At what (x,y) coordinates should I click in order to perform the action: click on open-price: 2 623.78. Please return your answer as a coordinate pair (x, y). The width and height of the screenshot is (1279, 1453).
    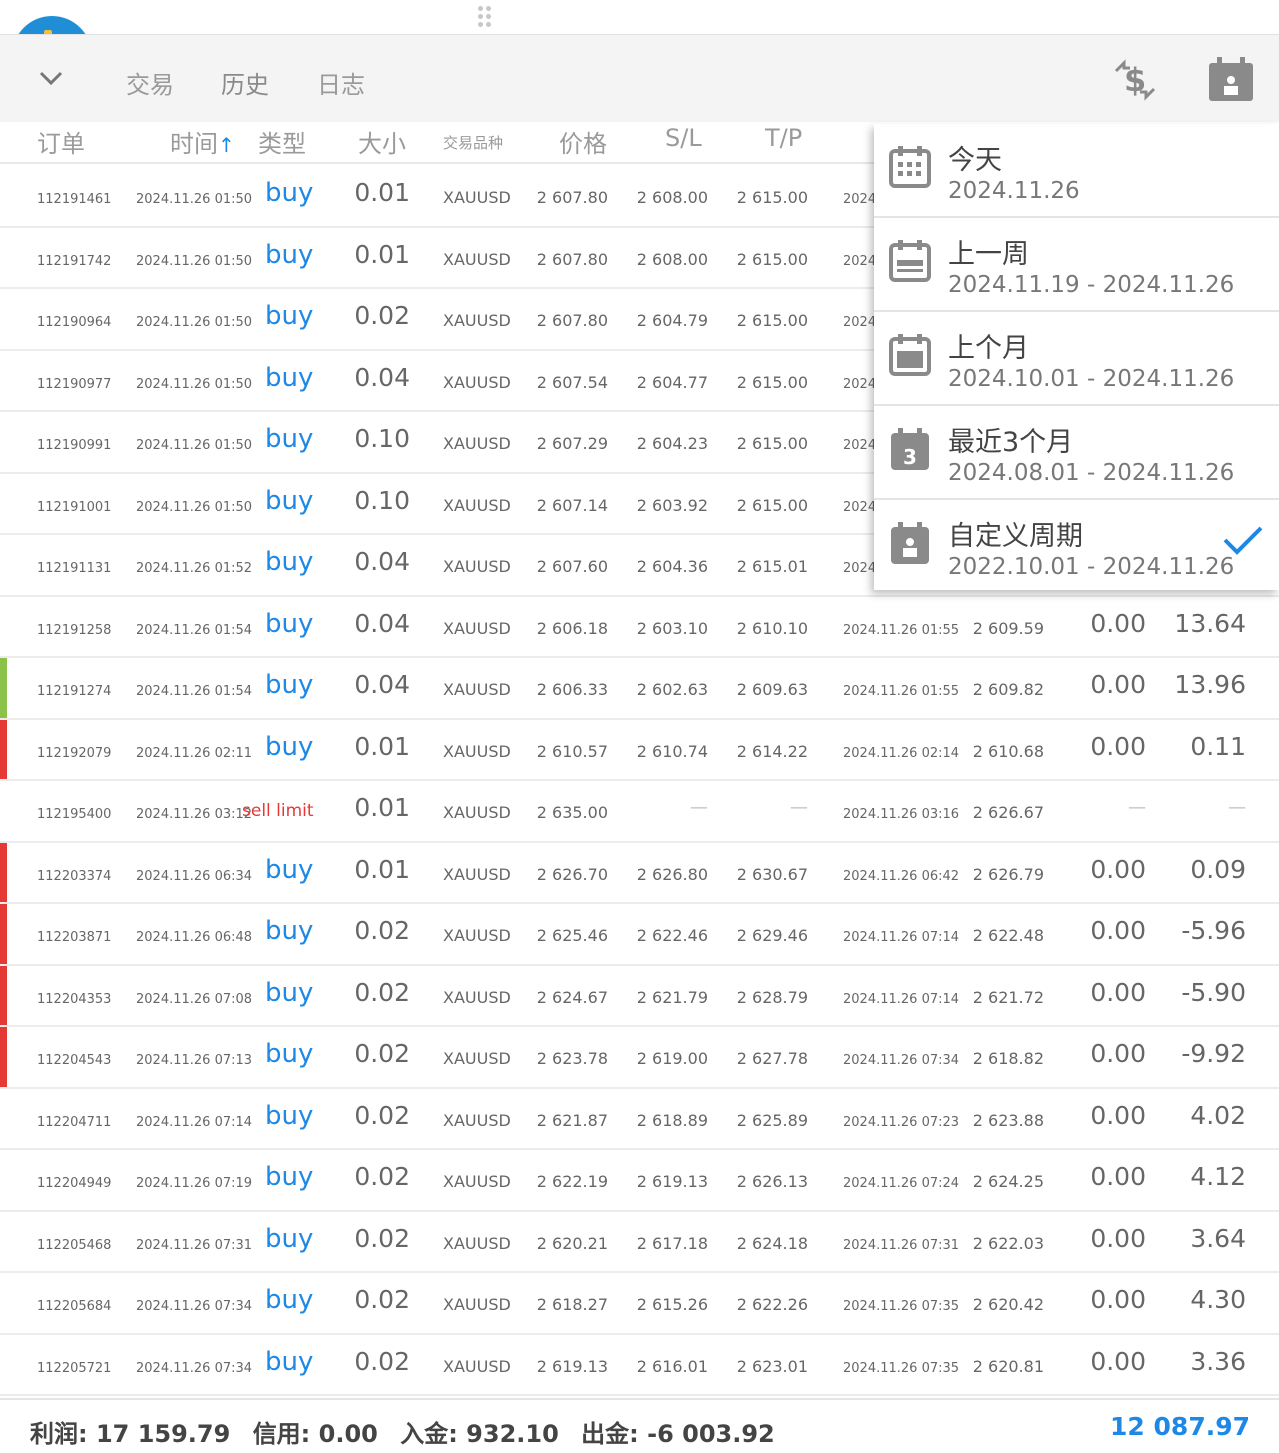
    Looking at the image, I should click on (572, 1058).